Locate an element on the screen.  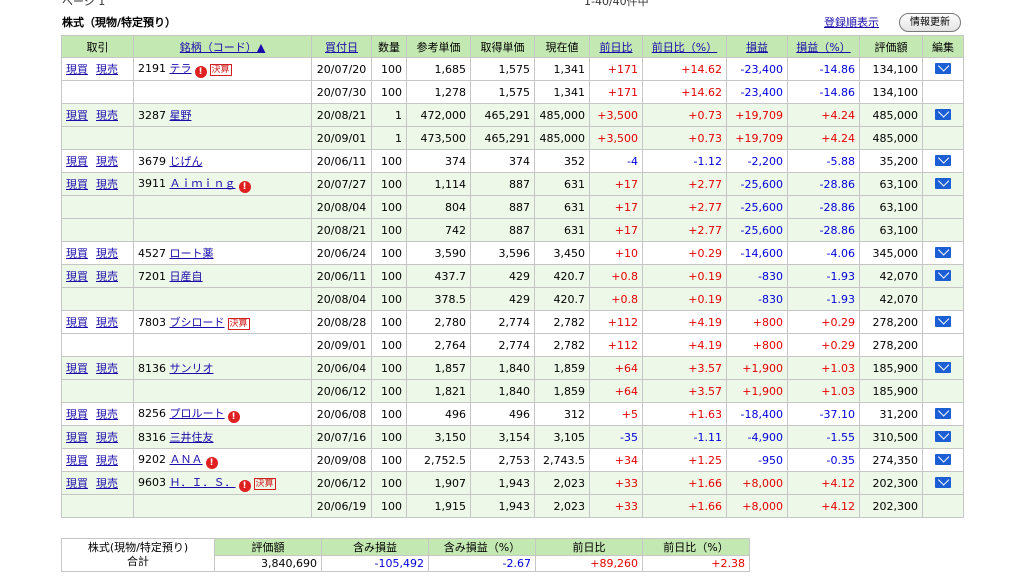
cost-cell: 1,575 is located at coordinates (502, 69).